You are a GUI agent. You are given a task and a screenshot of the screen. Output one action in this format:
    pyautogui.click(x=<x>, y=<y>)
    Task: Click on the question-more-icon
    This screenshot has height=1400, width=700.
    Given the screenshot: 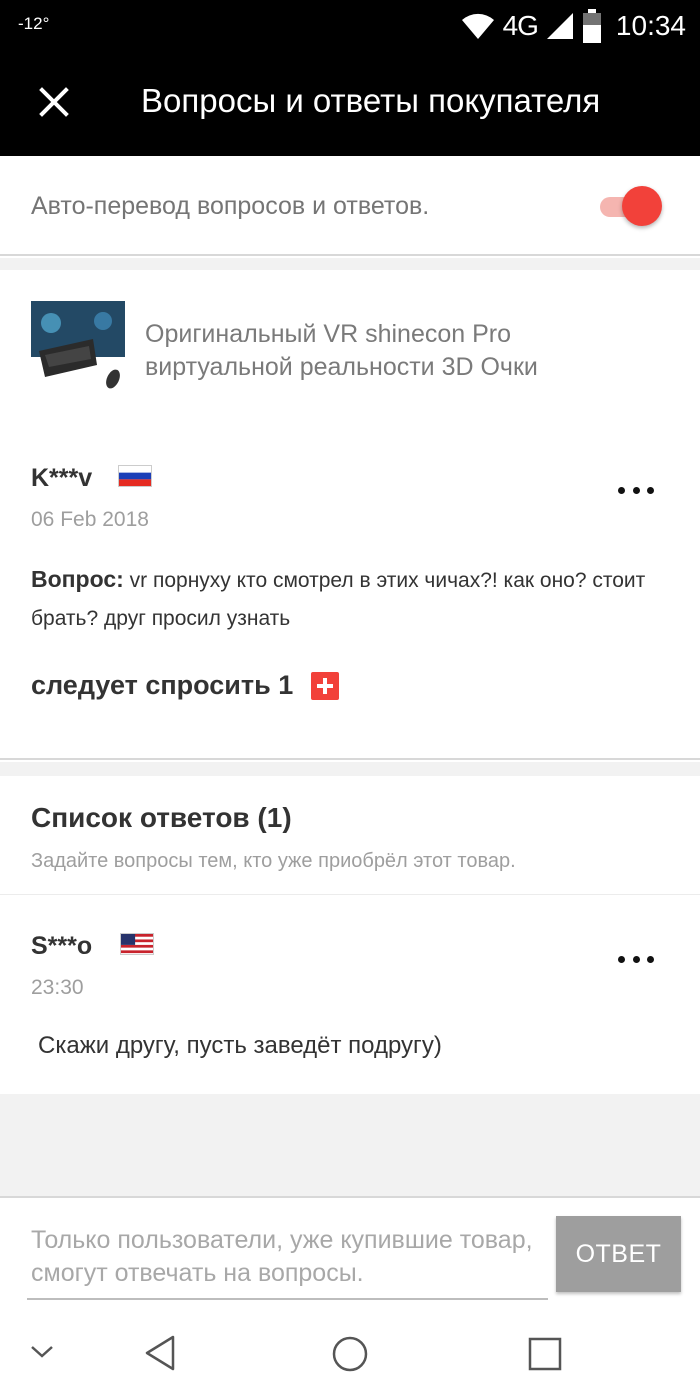 What is the action you would take?
    pyautogui.click(x=636, y=490)
    